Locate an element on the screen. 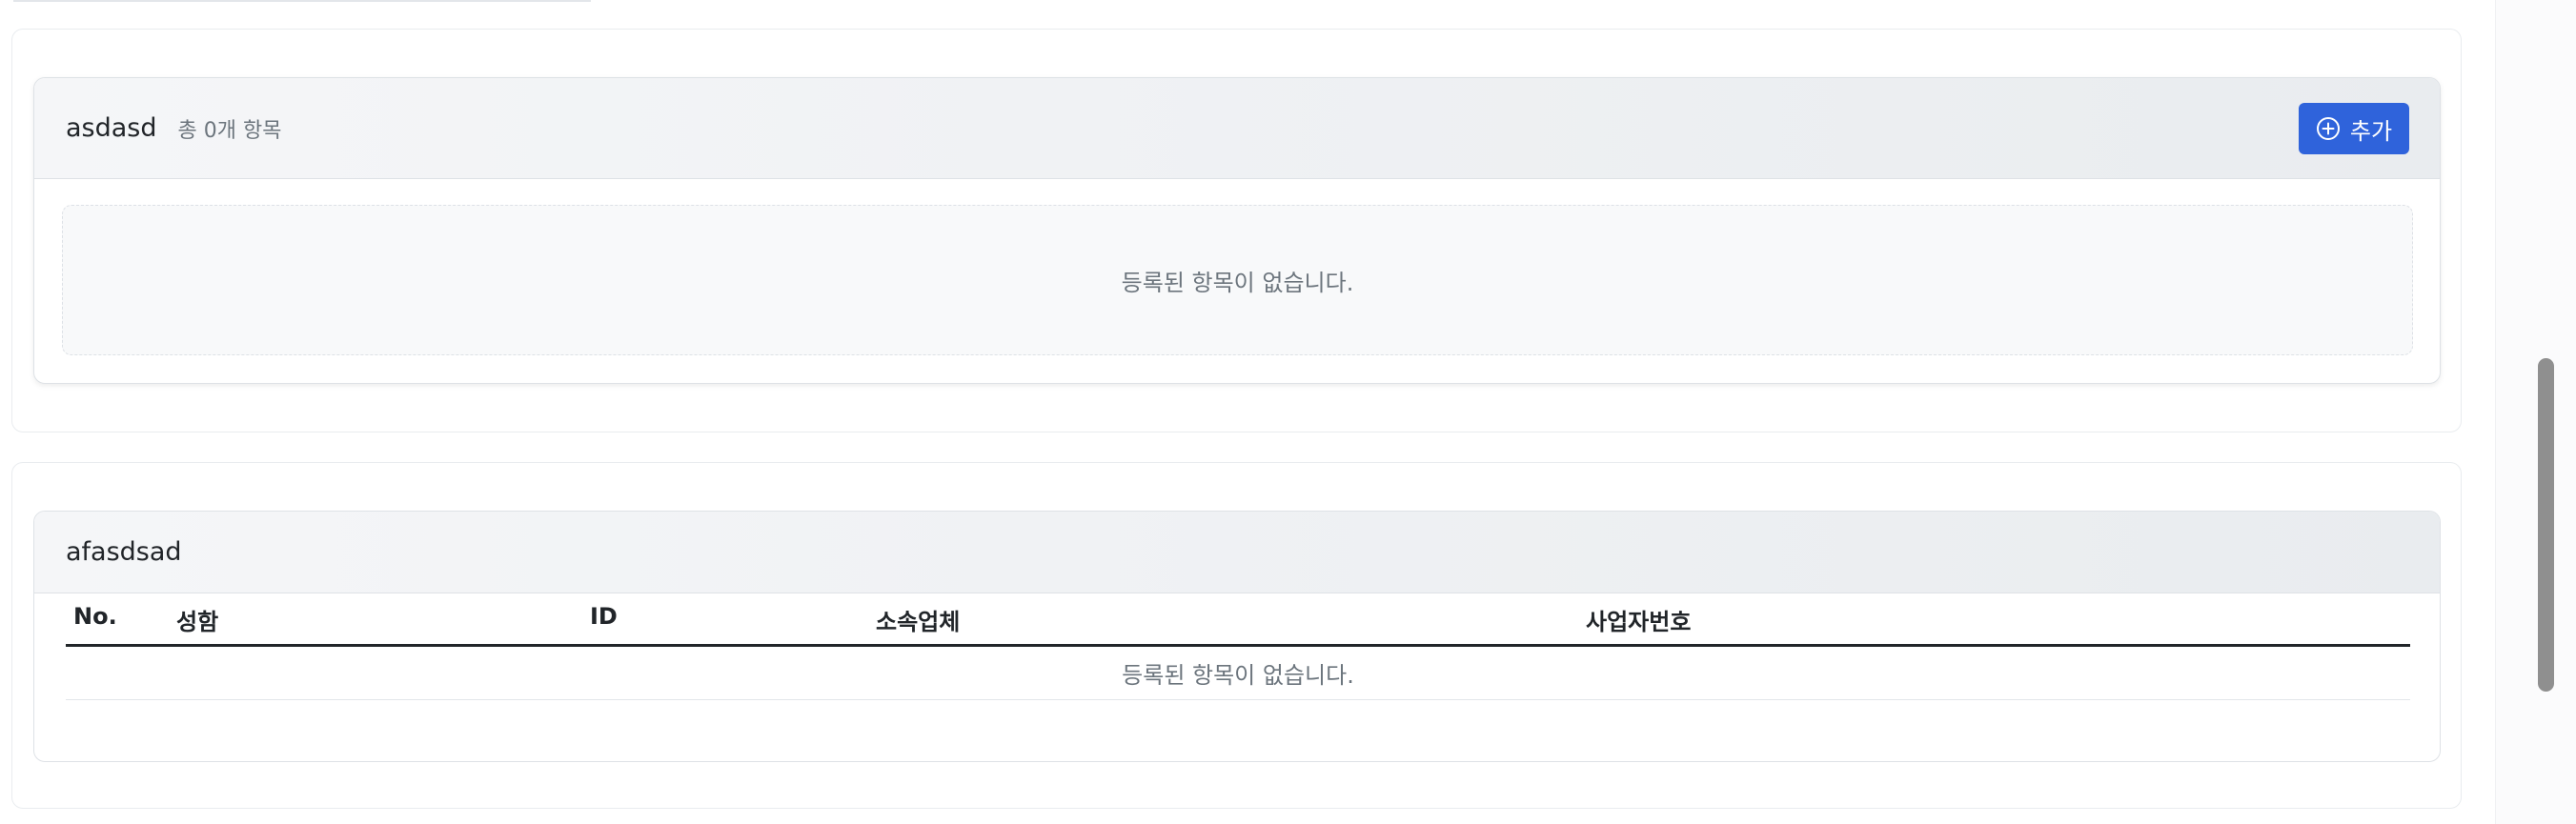  add-button-label: 추가 is located at coordinates (2371, 131).